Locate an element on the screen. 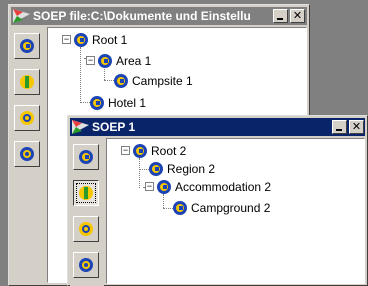 The width and height of the screenshot is (368, 286). tree-item-campsite: Campsite 1 is located at coordinates (148, 81).